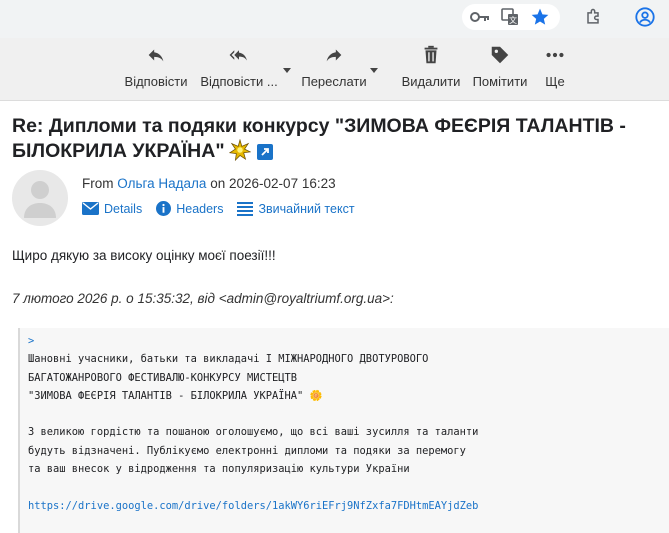  I want to click on reply-button: Відповісти, so click(156, 70).